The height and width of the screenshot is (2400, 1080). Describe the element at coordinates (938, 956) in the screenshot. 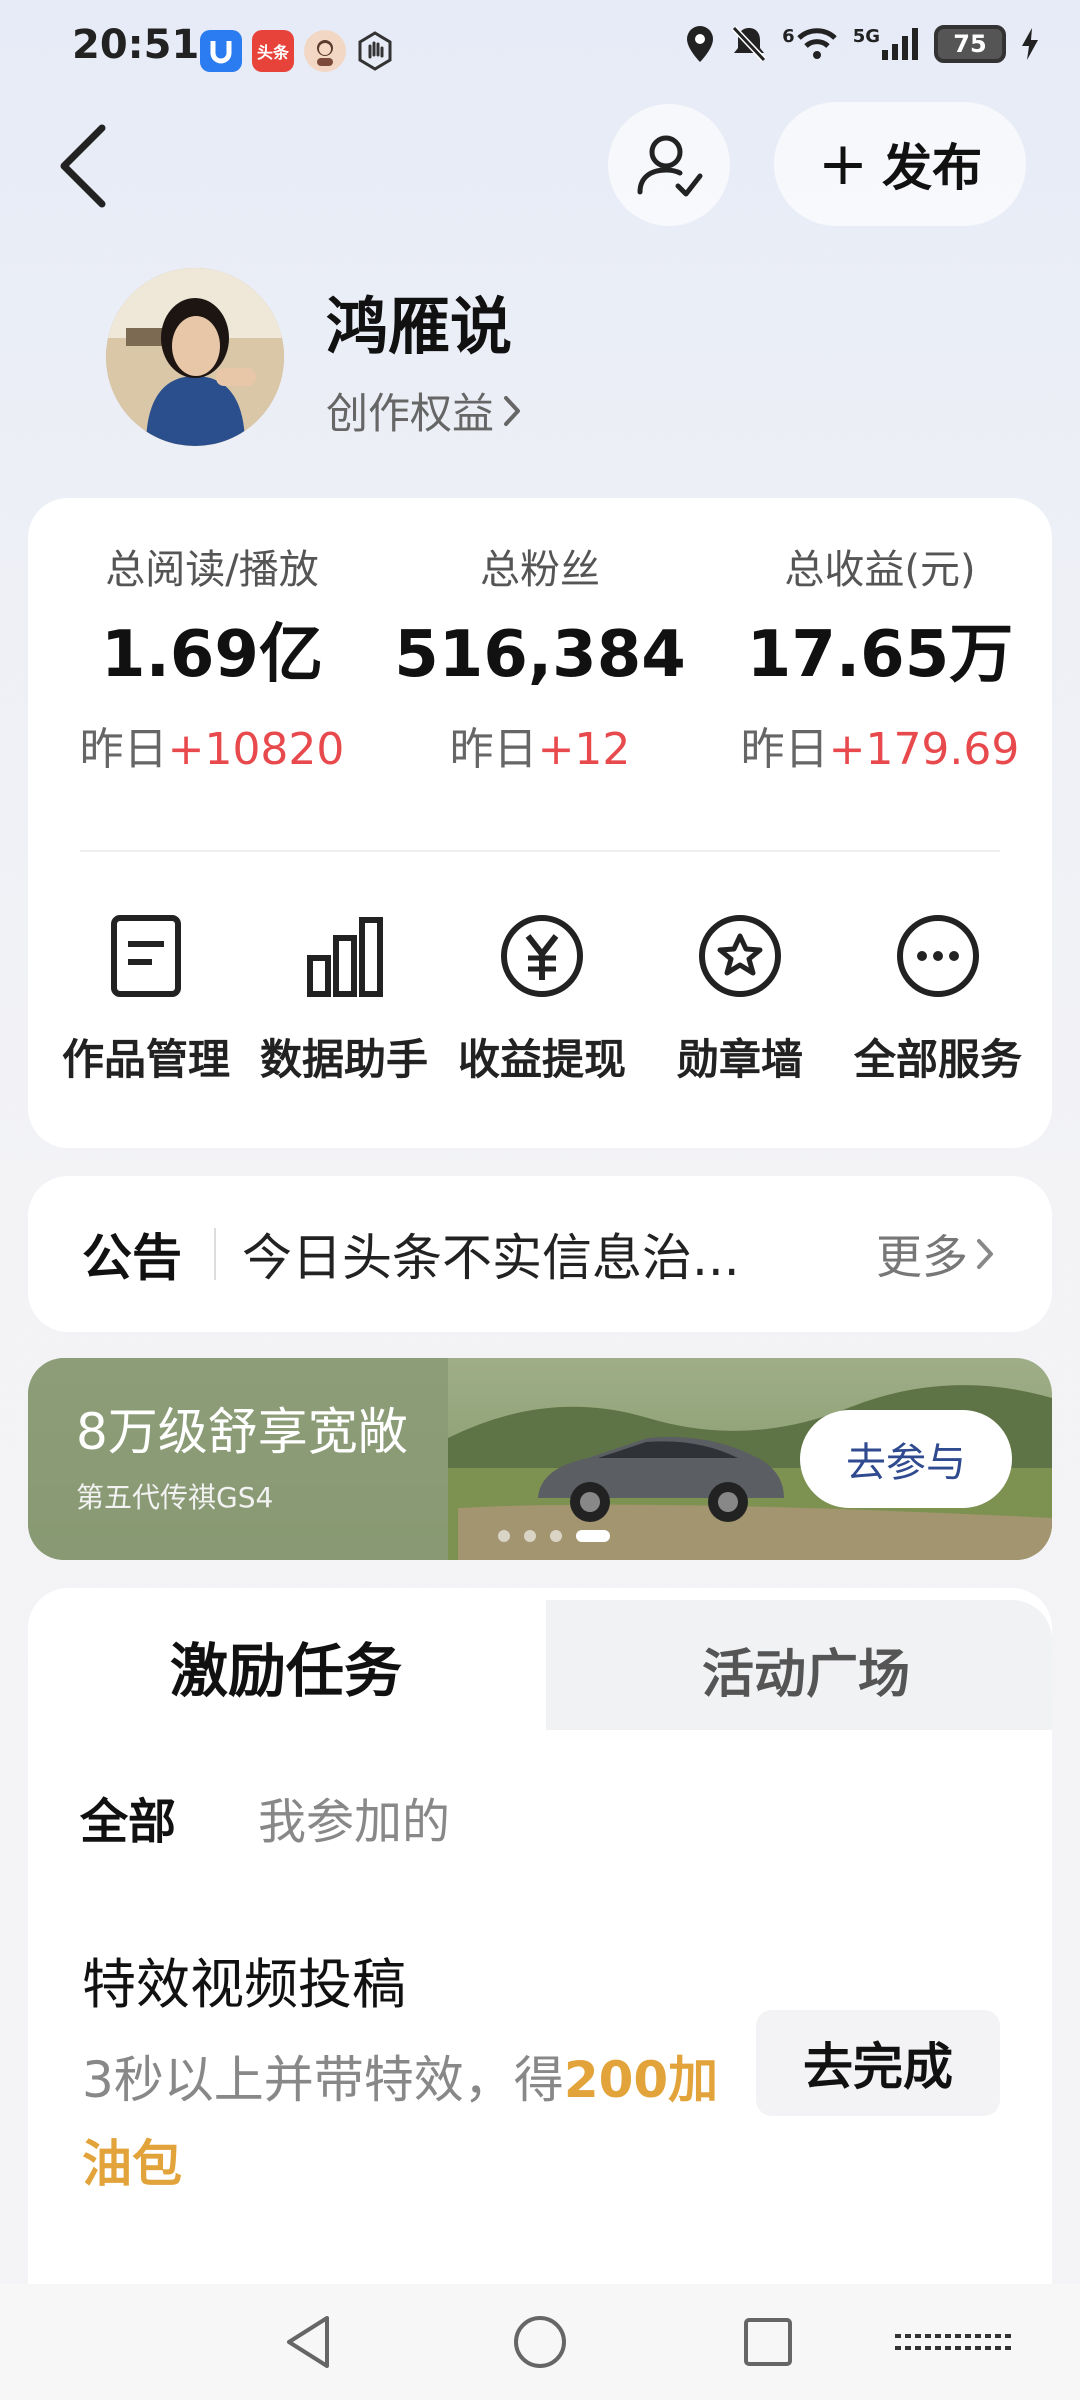

I see `more-icon` at that location.